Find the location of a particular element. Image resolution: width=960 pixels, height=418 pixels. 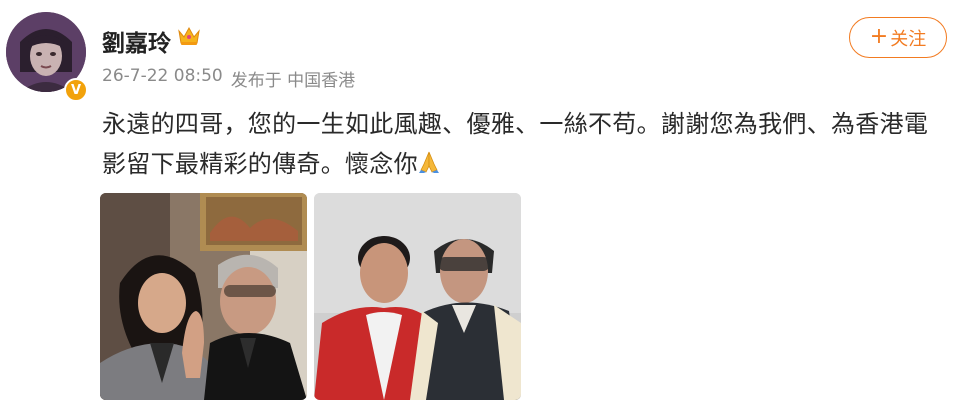

follow-button: + 关注 is located at coordinates (898, 37).